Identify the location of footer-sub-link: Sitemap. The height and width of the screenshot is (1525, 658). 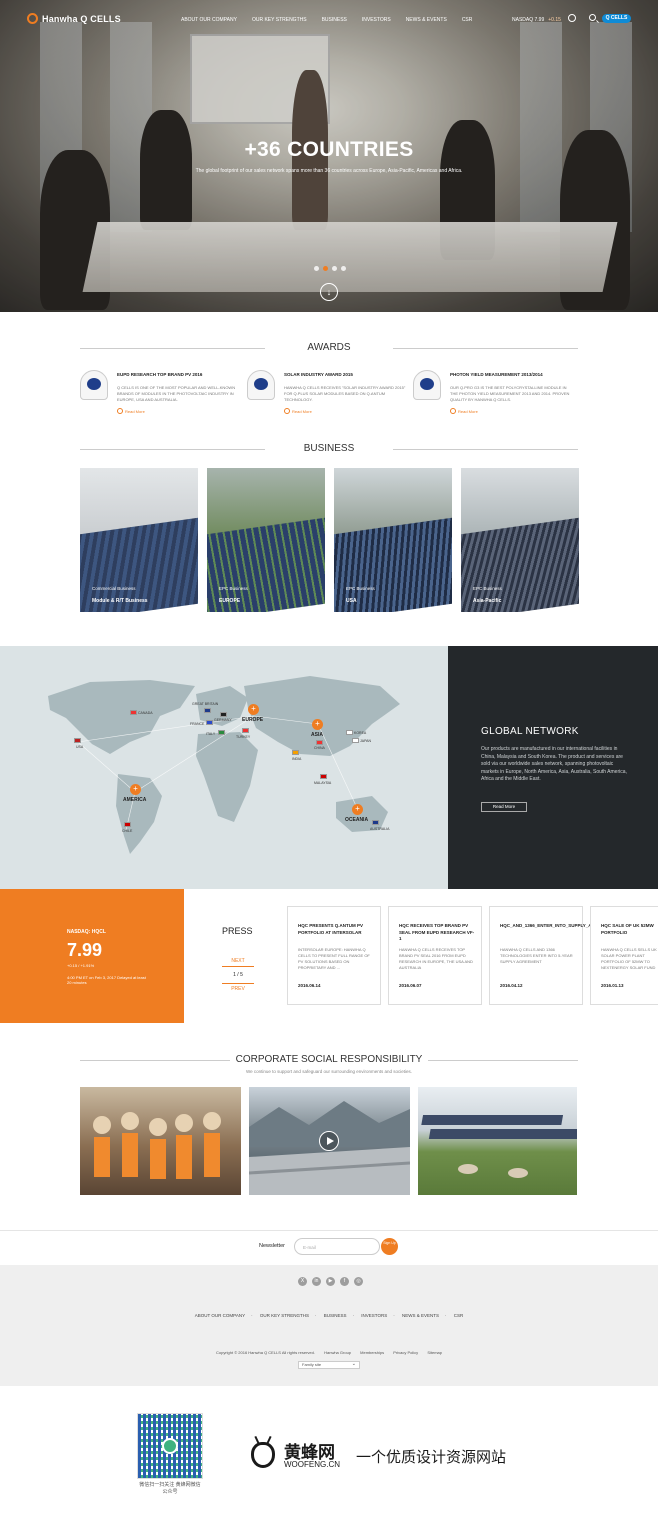
(434, 1352).